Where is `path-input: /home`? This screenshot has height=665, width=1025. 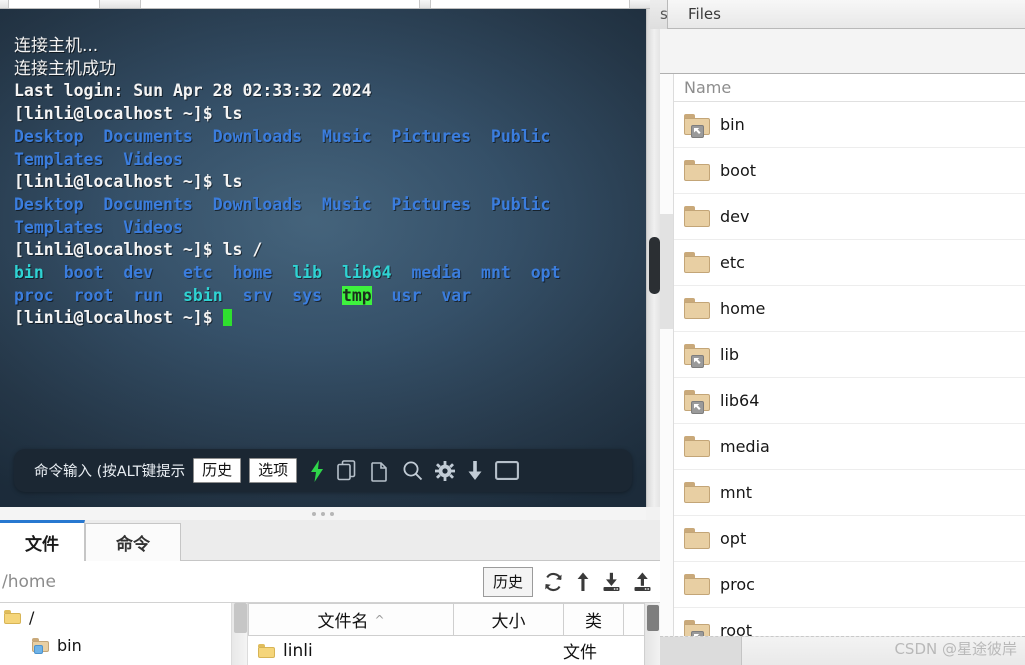
path-input: /home is located at coordinates (241, 582).